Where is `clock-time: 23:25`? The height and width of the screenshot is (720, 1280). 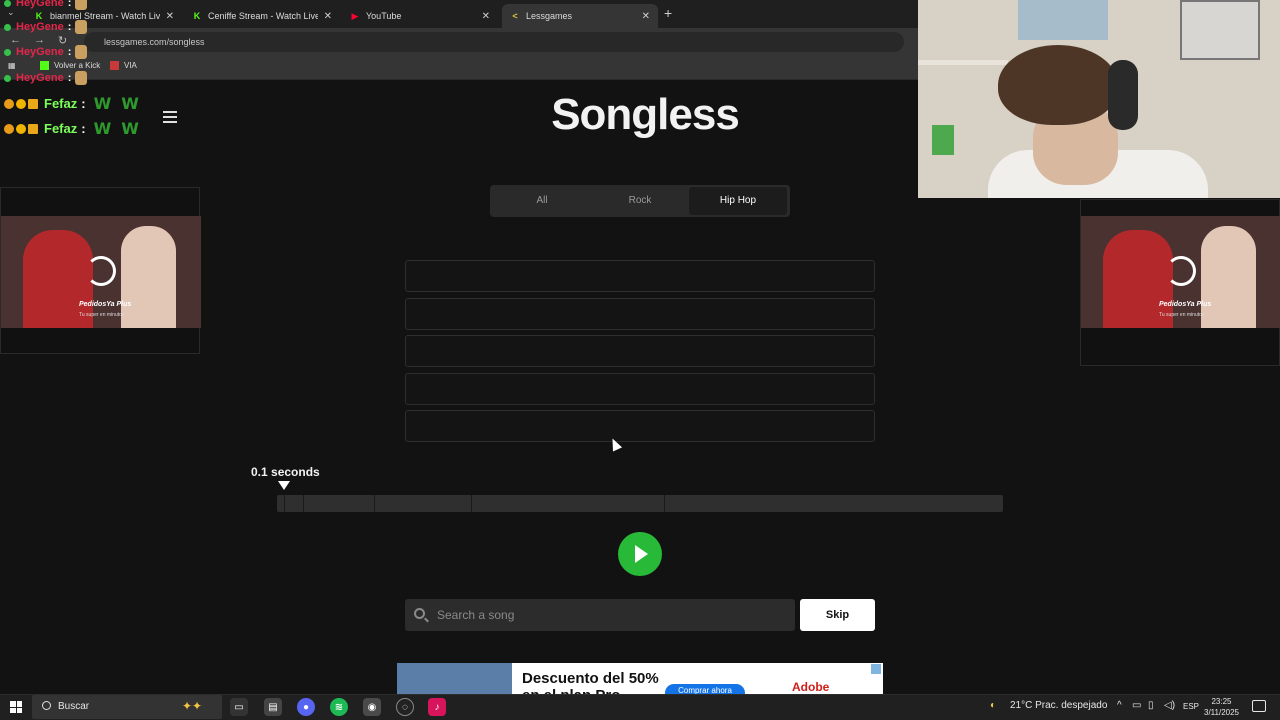
clock-time: 23:25 is located at coordinates (1221, 701).